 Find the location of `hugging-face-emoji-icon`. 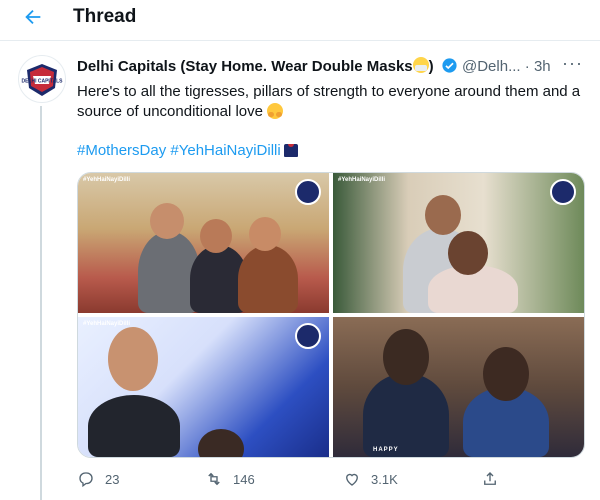

hugging-face-emoji-icon is located at coordinates (275, 111).